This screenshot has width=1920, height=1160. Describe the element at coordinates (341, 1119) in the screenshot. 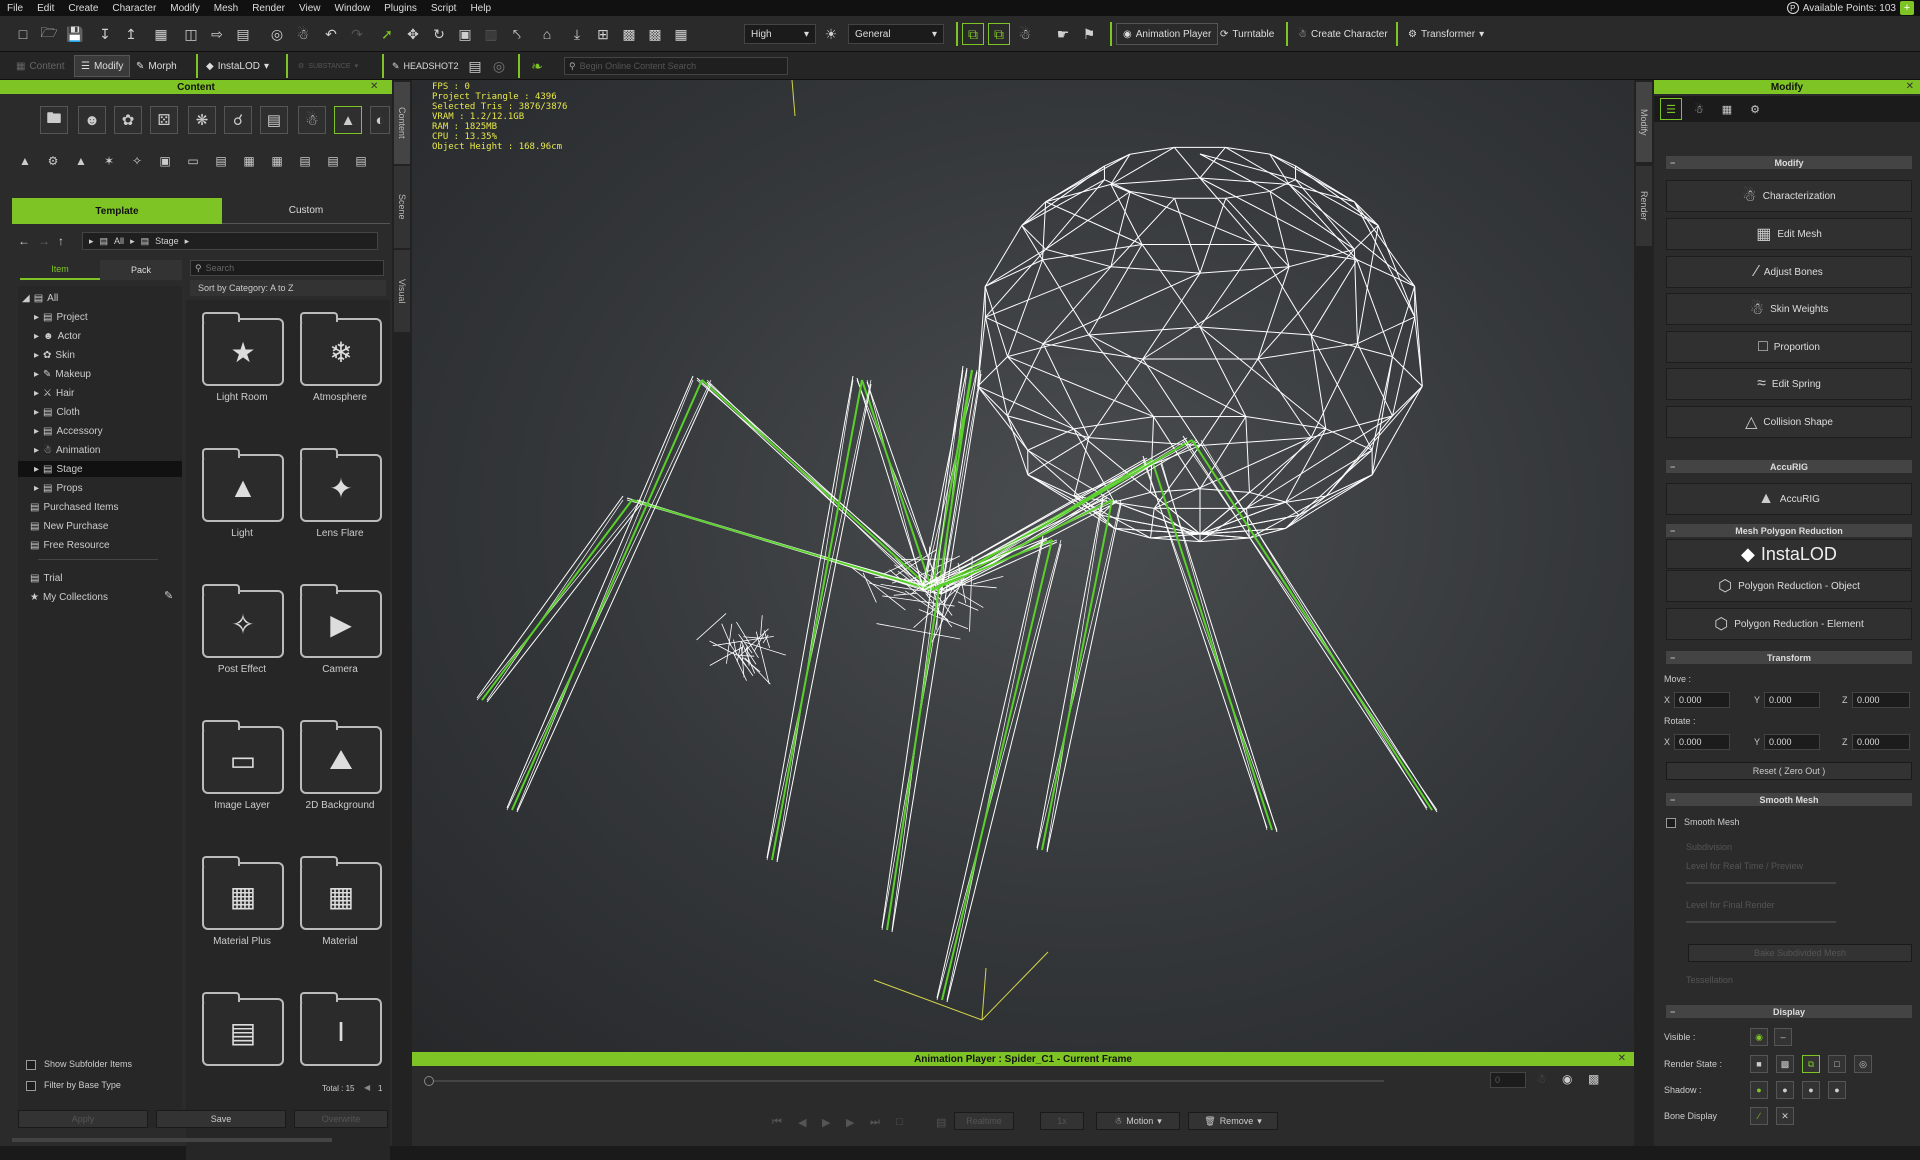

I see `overwrite-button: Overwrite` at that location.